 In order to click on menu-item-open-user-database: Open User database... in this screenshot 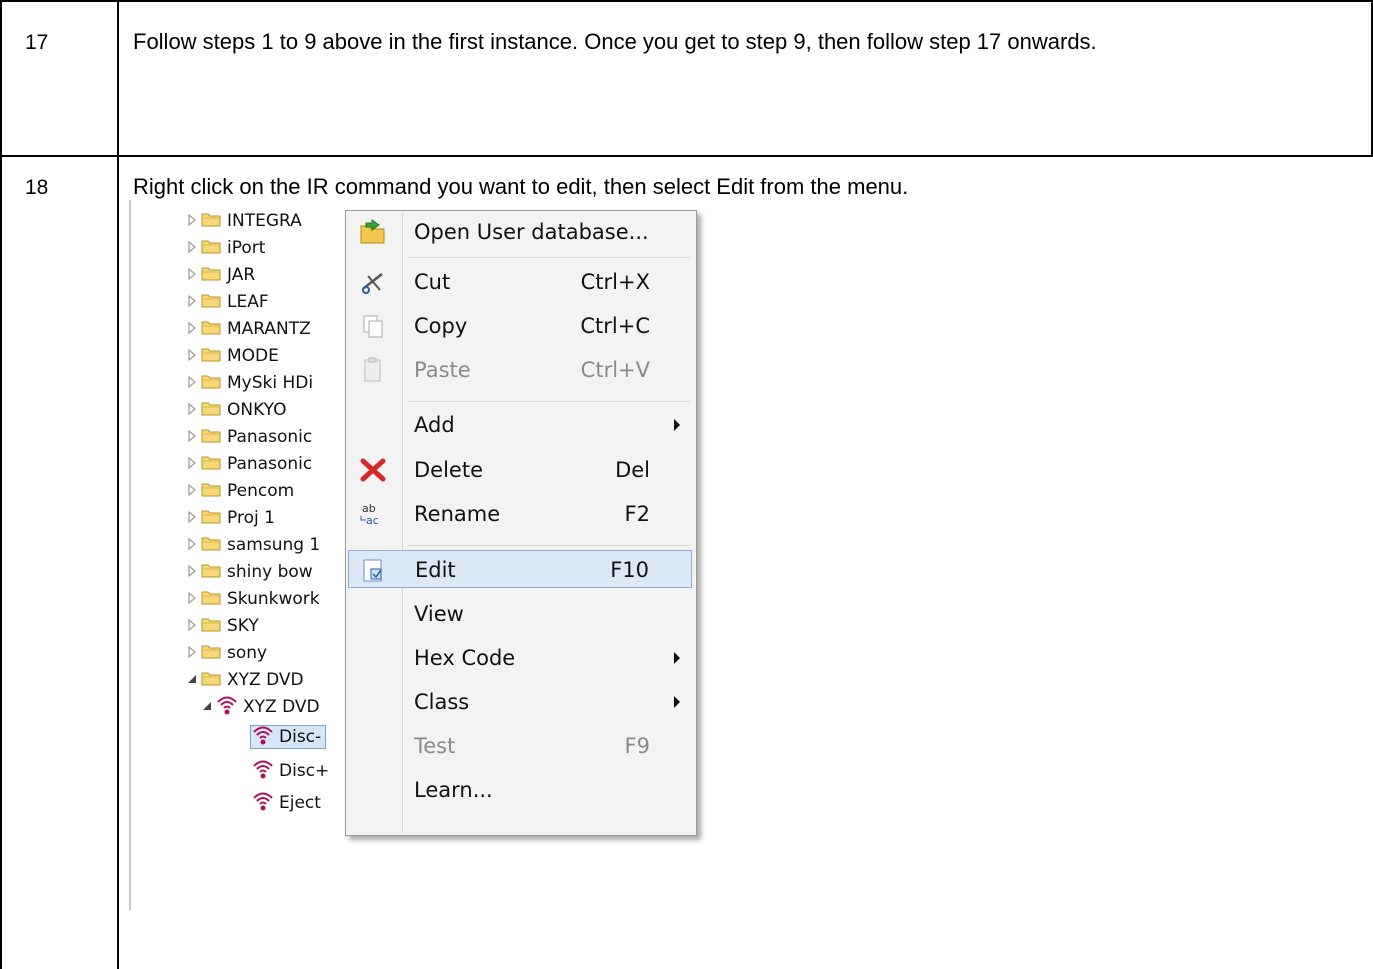, I will do `click(520, 232)`.